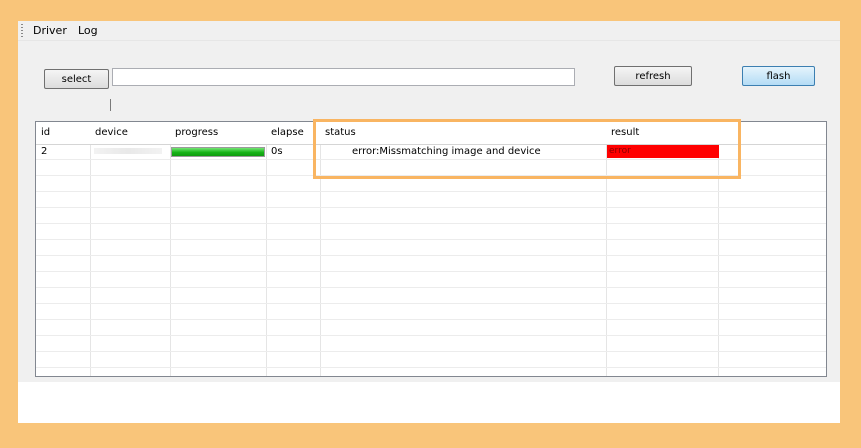 Image resolution: width=861 pixels, height=448 pixels. I want to click on progress-bar, so click(218, 152).